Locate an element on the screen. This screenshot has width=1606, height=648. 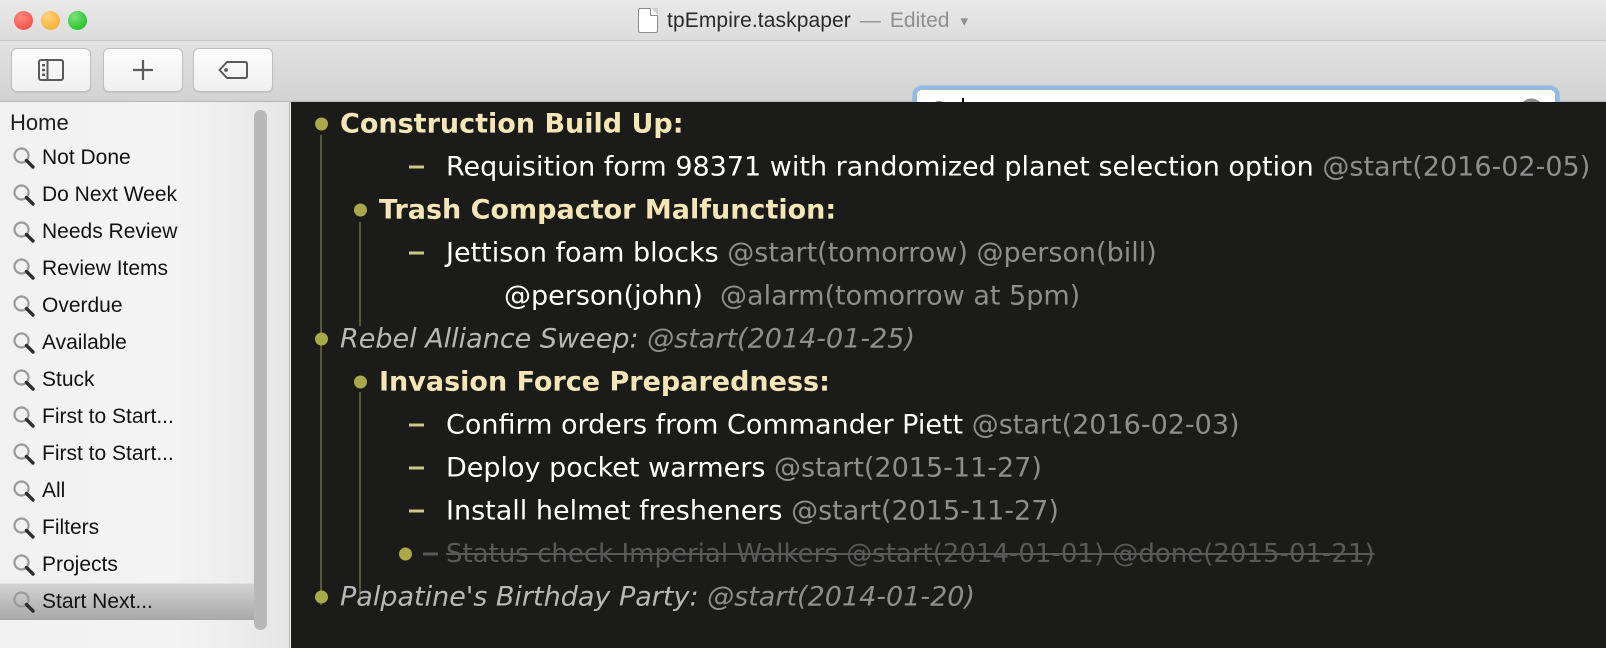
title-bar: tpEmpire.taskpaper — Edited ▾ is located at coordinates (803, 20).